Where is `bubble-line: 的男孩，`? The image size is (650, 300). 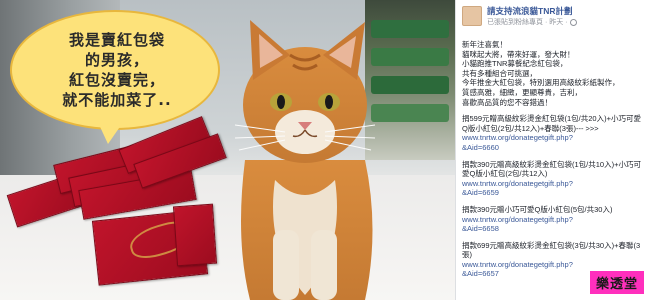
bubble-line: 的男孩， is located at coordinates (116, 60).